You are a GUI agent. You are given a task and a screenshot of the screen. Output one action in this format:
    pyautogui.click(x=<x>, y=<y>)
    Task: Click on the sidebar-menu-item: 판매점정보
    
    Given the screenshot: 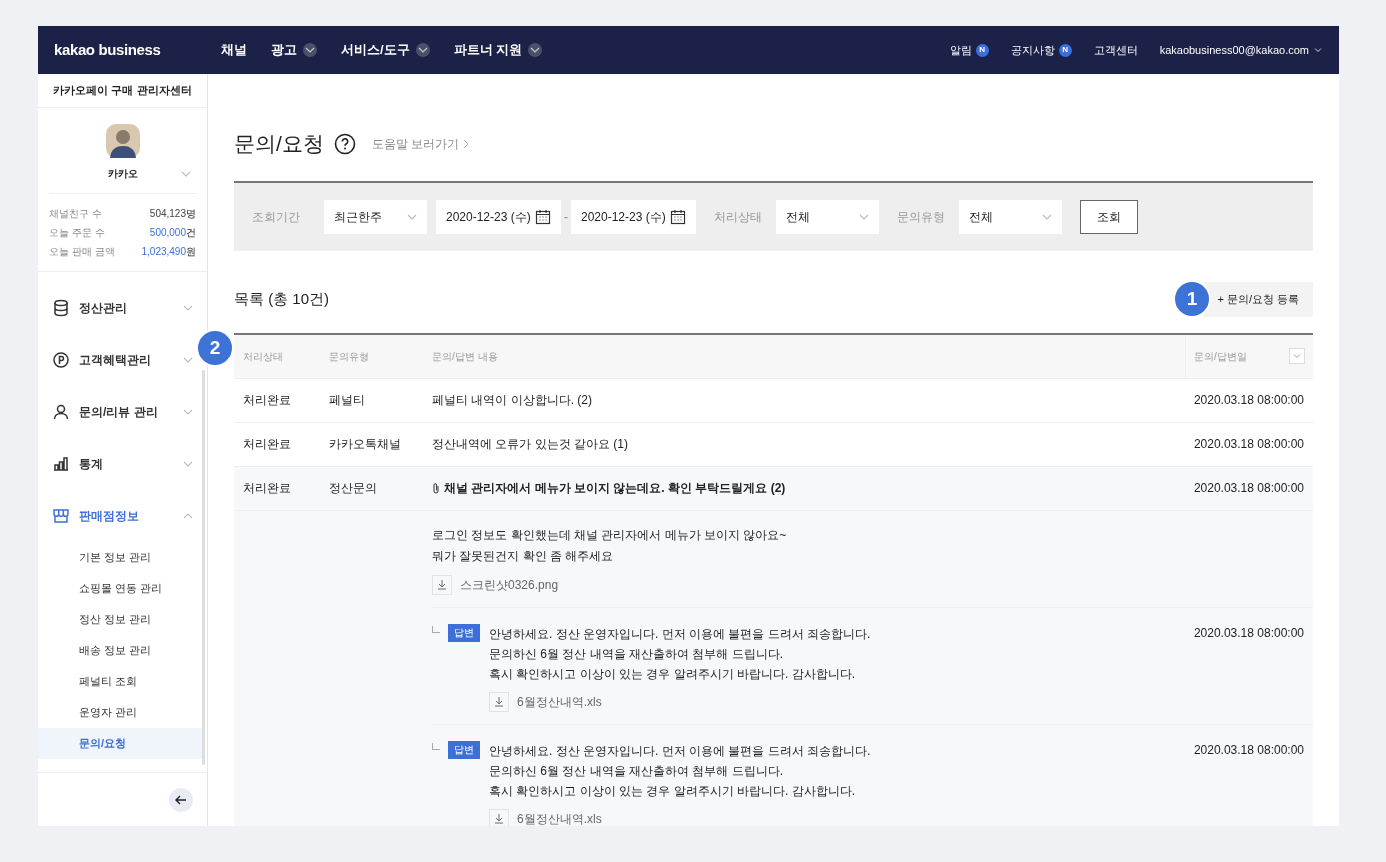 What is the action you would take?
    pyautogui.click(x=116, y=516)
    